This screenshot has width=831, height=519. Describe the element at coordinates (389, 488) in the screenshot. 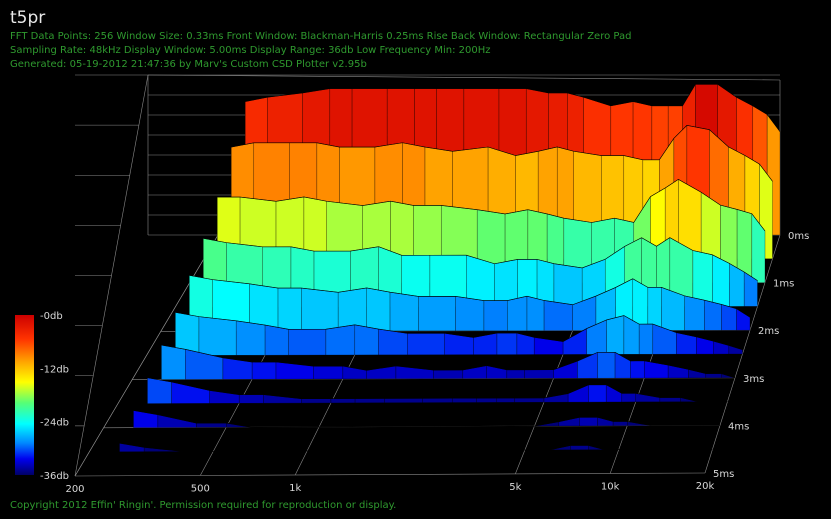

I see `frequency-axis: 200 500 1k 5k 10k 20k` at that location.